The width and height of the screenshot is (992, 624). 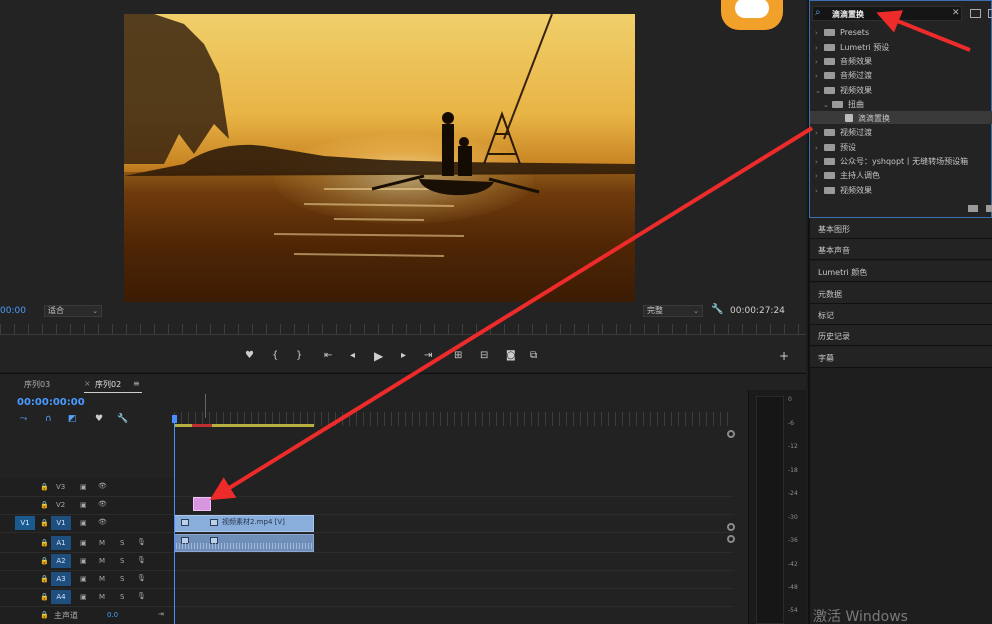 I want to click on tab-sequence-02: 序列02, so click(x=108, y=384).